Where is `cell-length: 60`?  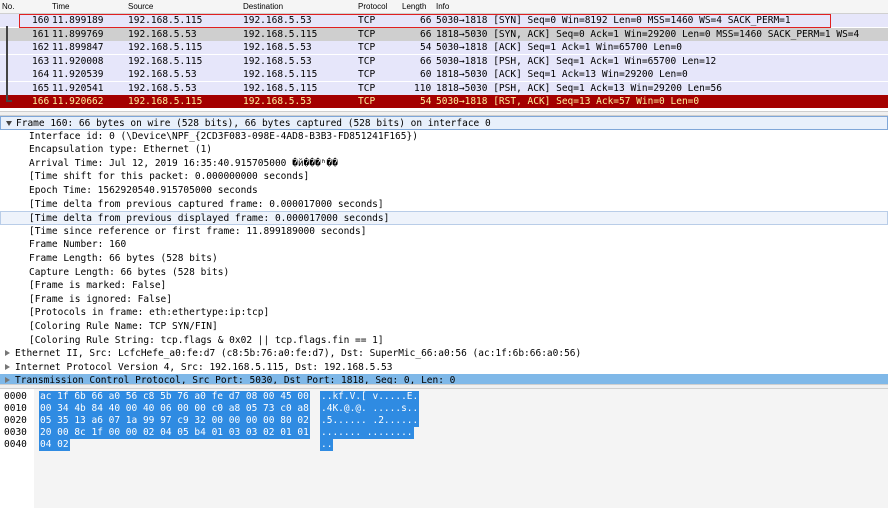
cell-length: 60 is located at coordinates (426, 74).